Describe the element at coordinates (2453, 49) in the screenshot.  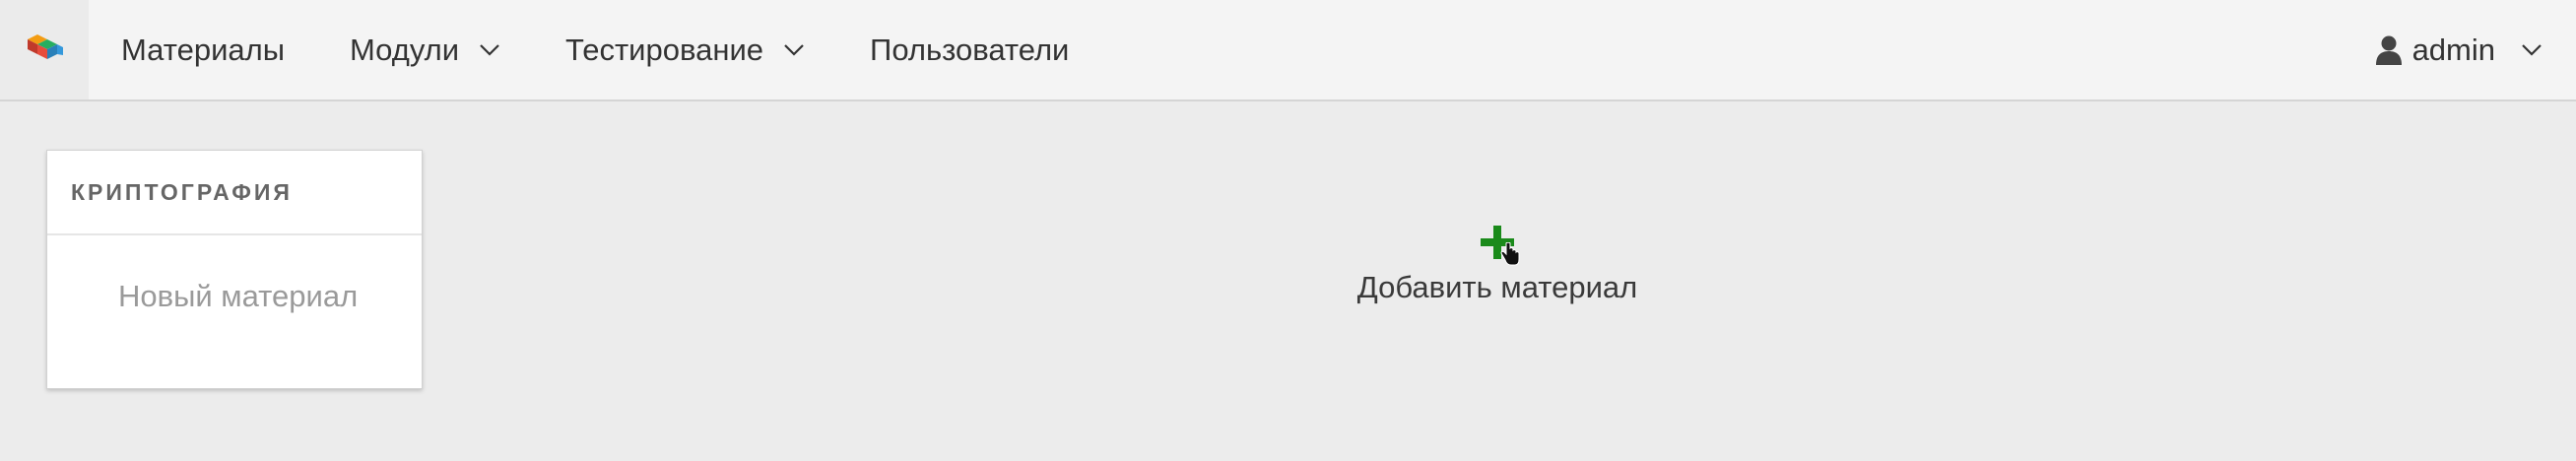
I see `user-name: admin` at that location.